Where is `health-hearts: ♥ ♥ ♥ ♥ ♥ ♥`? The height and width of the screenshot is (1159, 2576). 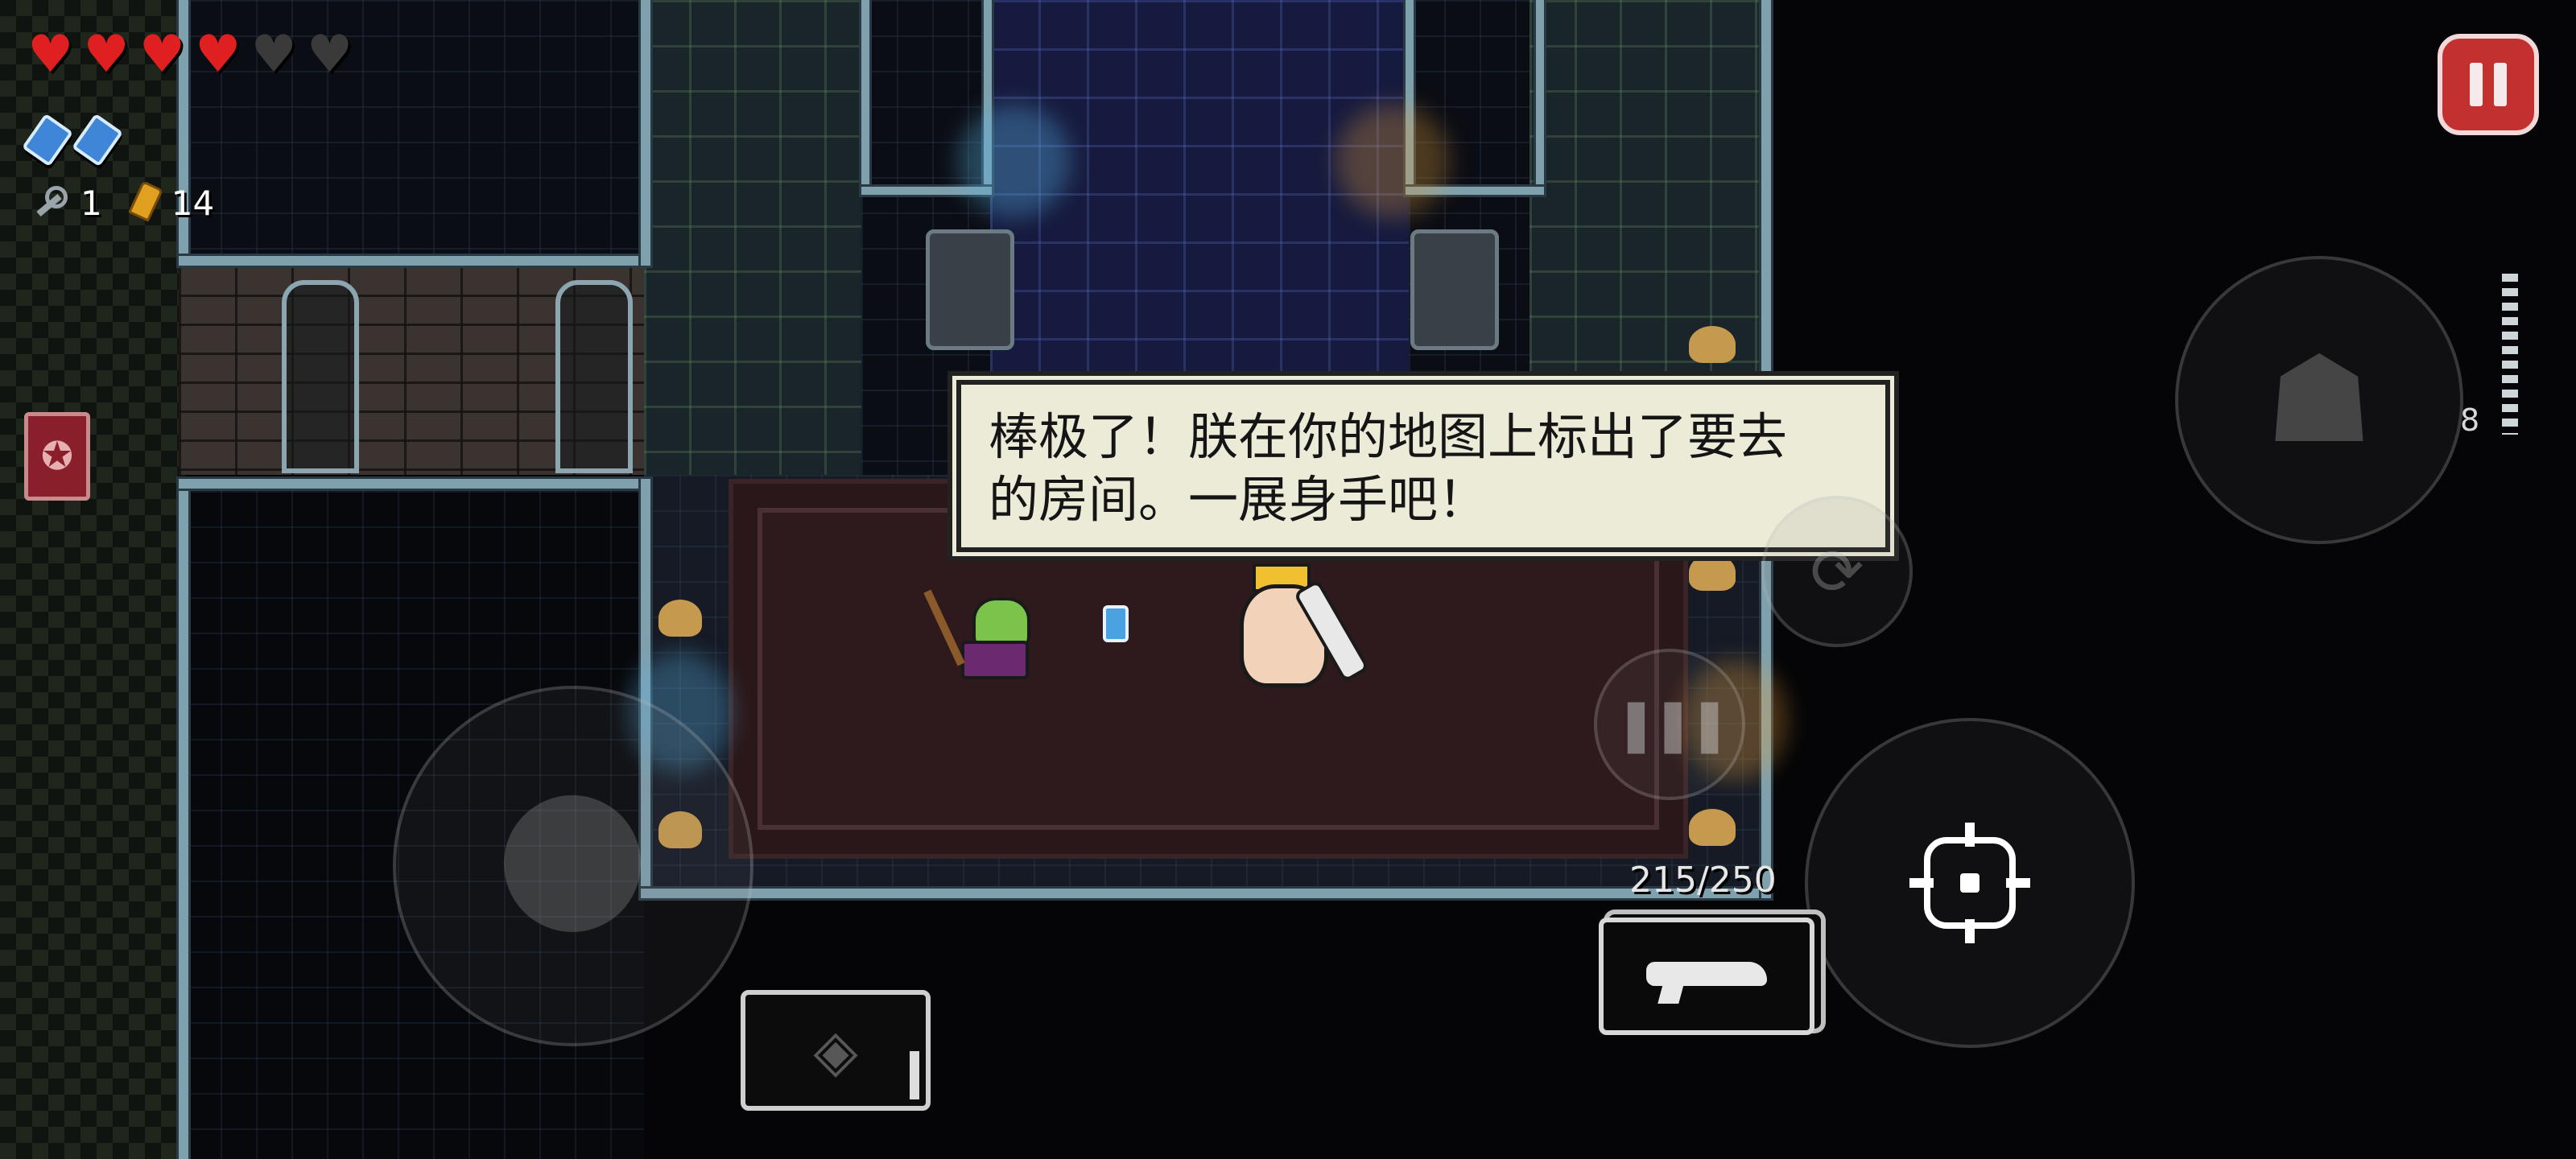
health-hearts: ♥ ♥ ♥ ♥ ♥ ♥ is located at coordinates (190, 54).